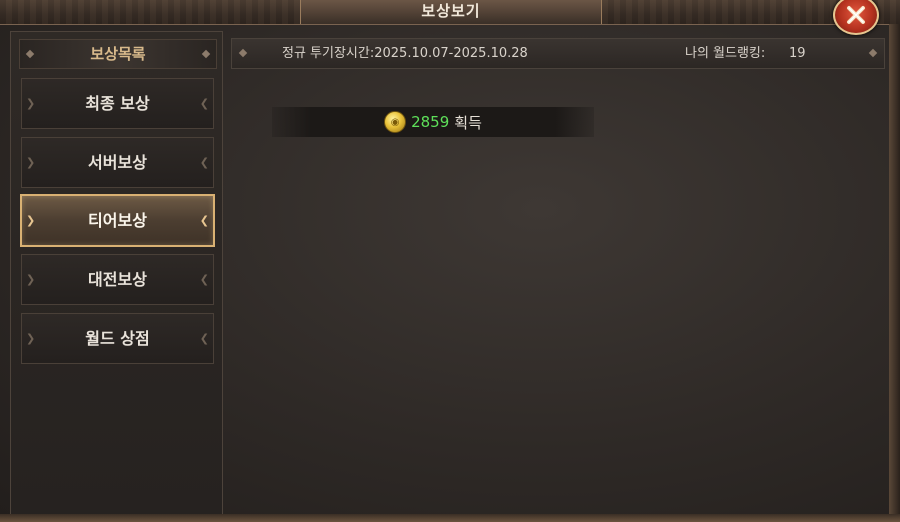 This screenshot has height=522, width=900. I want to click on window-title: 보상보기, so click(451, 11).